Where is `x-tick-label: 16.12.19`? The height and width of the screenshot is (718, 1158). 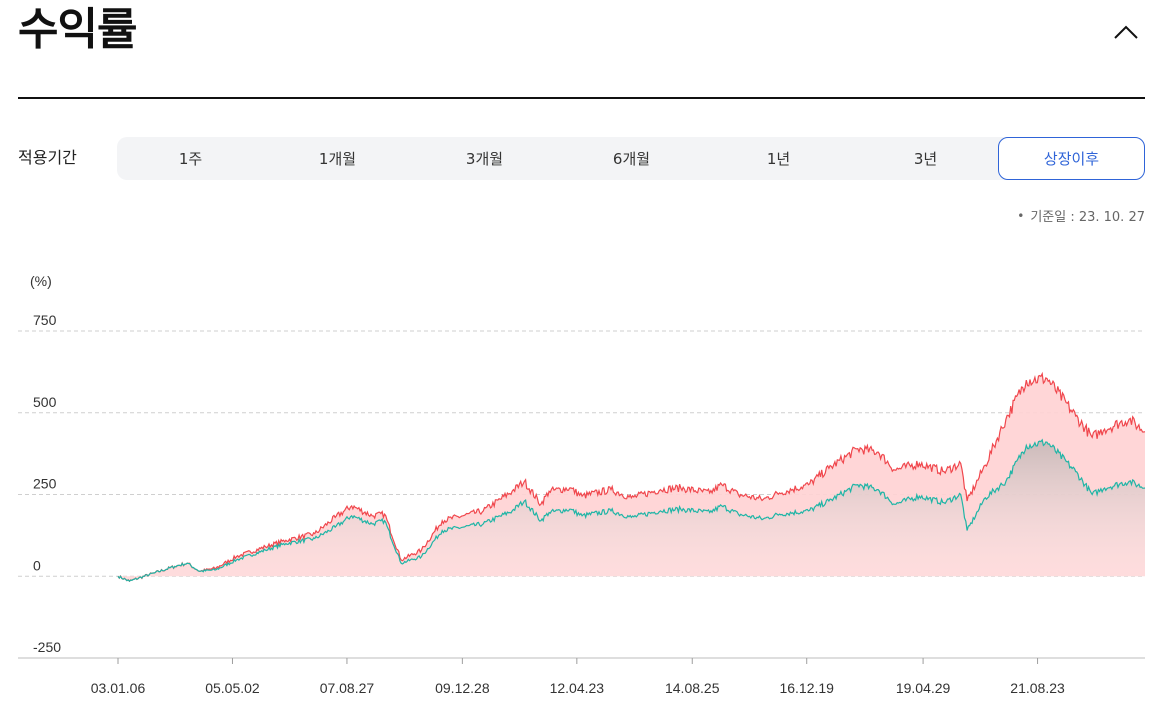
x-tick-label: 16.12.19 is located at coordinates (806, 688).